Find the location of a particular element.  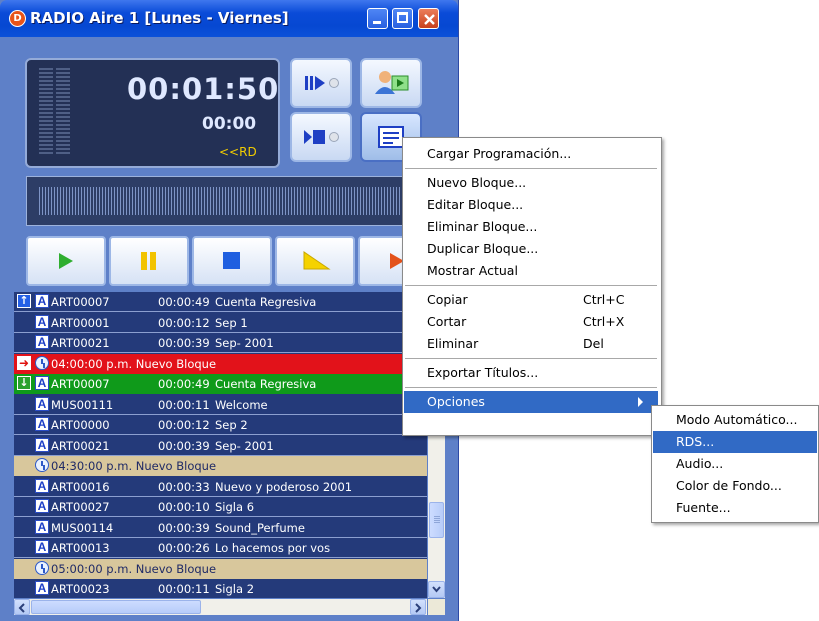

live-user-button is located at coordinates (391, 83).